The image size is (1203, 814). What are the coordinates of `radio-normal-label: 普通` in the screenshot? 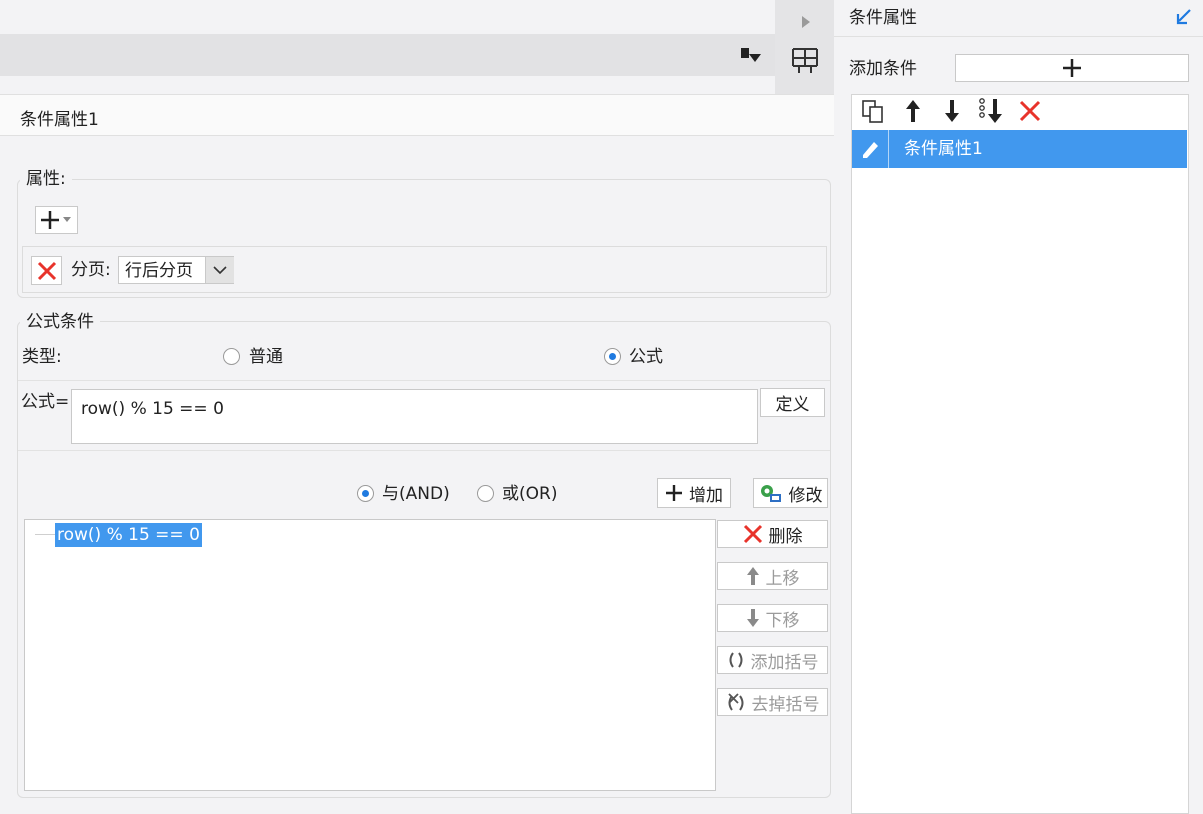 It's located at (266, 357).